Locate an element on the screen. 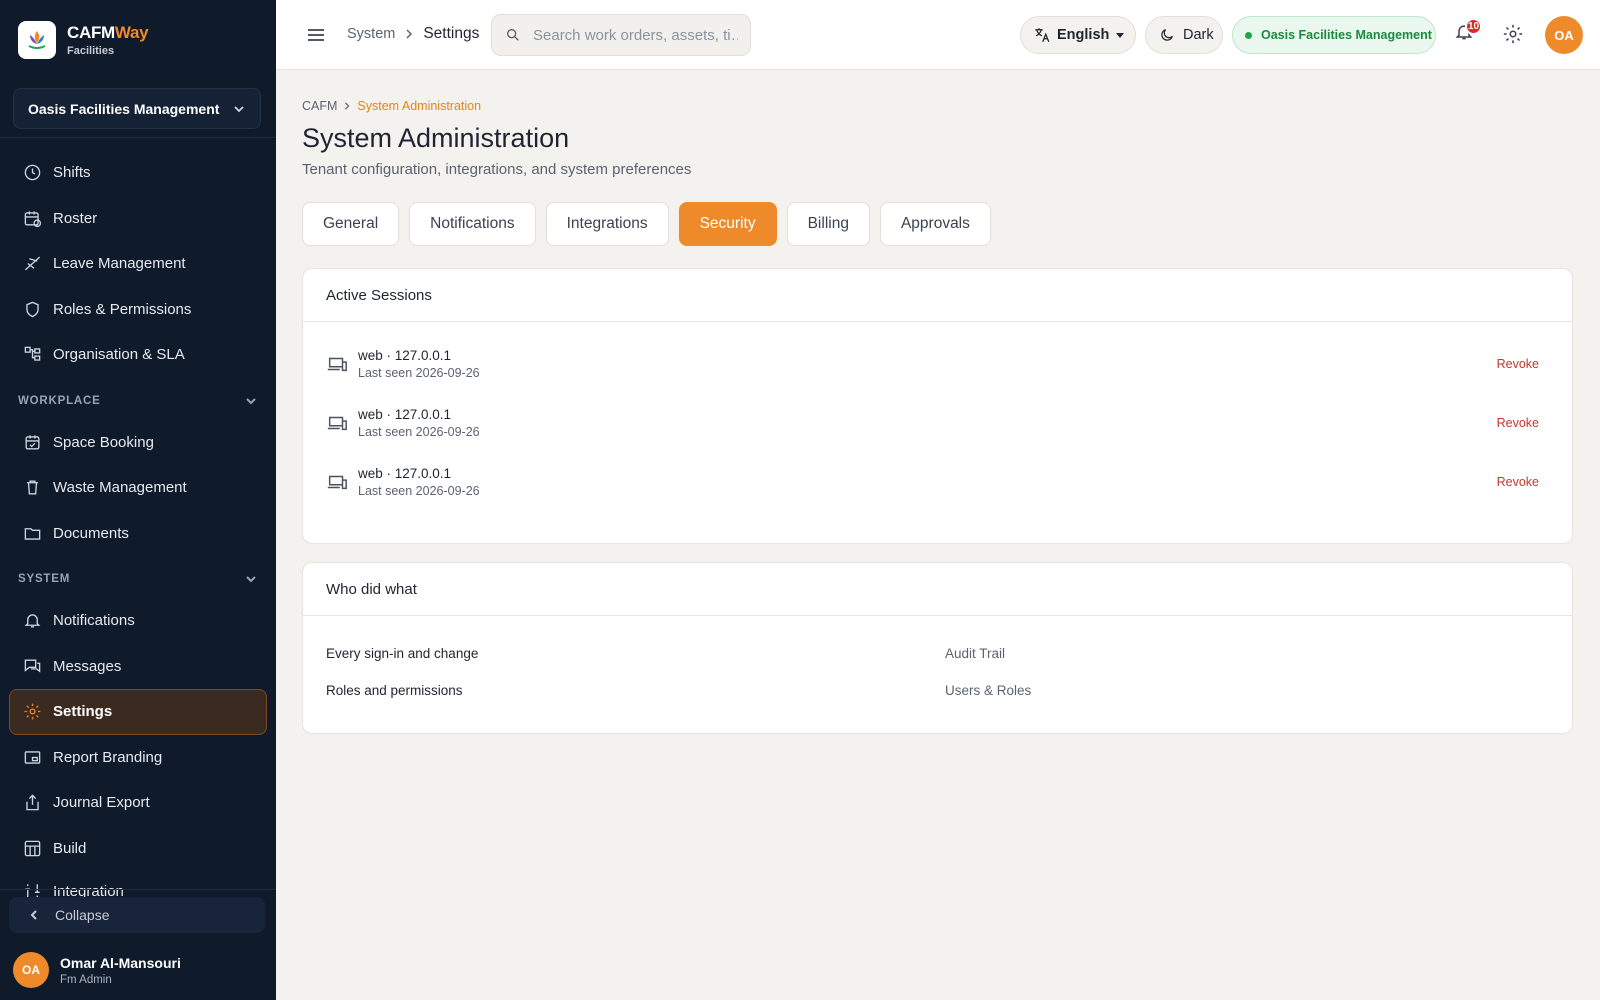 The width and height of the screenshot is (1600, 1000). page-breadcrumb: CAFM System Administration is located at coordinates (391, 106).